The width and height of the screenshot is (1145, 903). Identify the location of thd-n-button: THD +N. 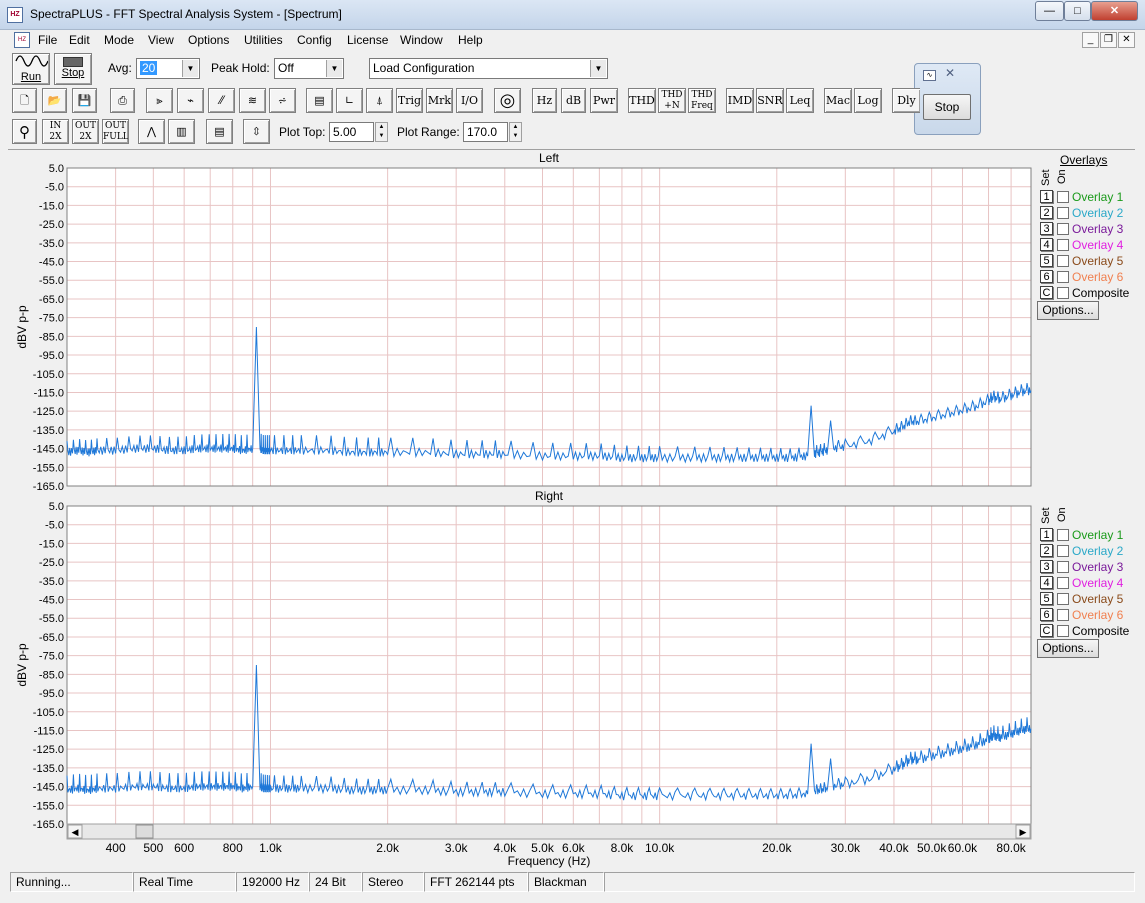
(672, 100).